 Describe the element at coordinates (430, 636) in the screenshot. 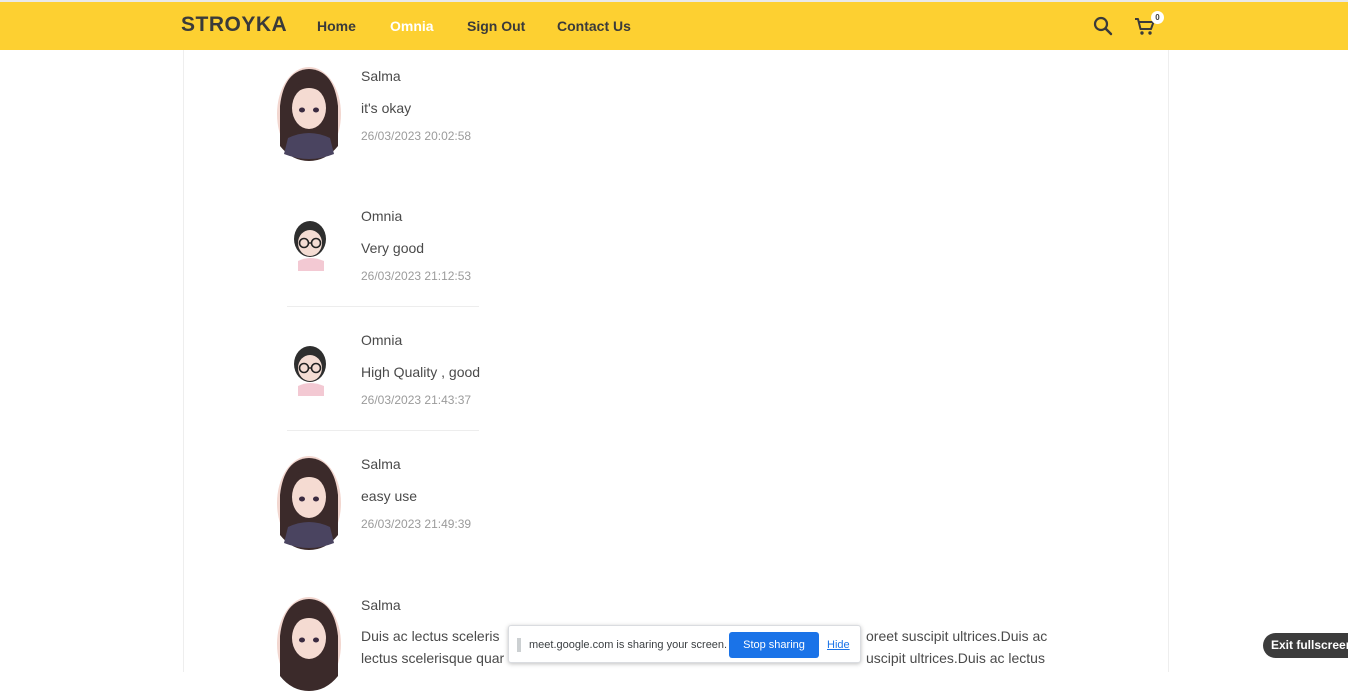

I see `review-text-line1: Duis ac lectus sceleris` at that location.